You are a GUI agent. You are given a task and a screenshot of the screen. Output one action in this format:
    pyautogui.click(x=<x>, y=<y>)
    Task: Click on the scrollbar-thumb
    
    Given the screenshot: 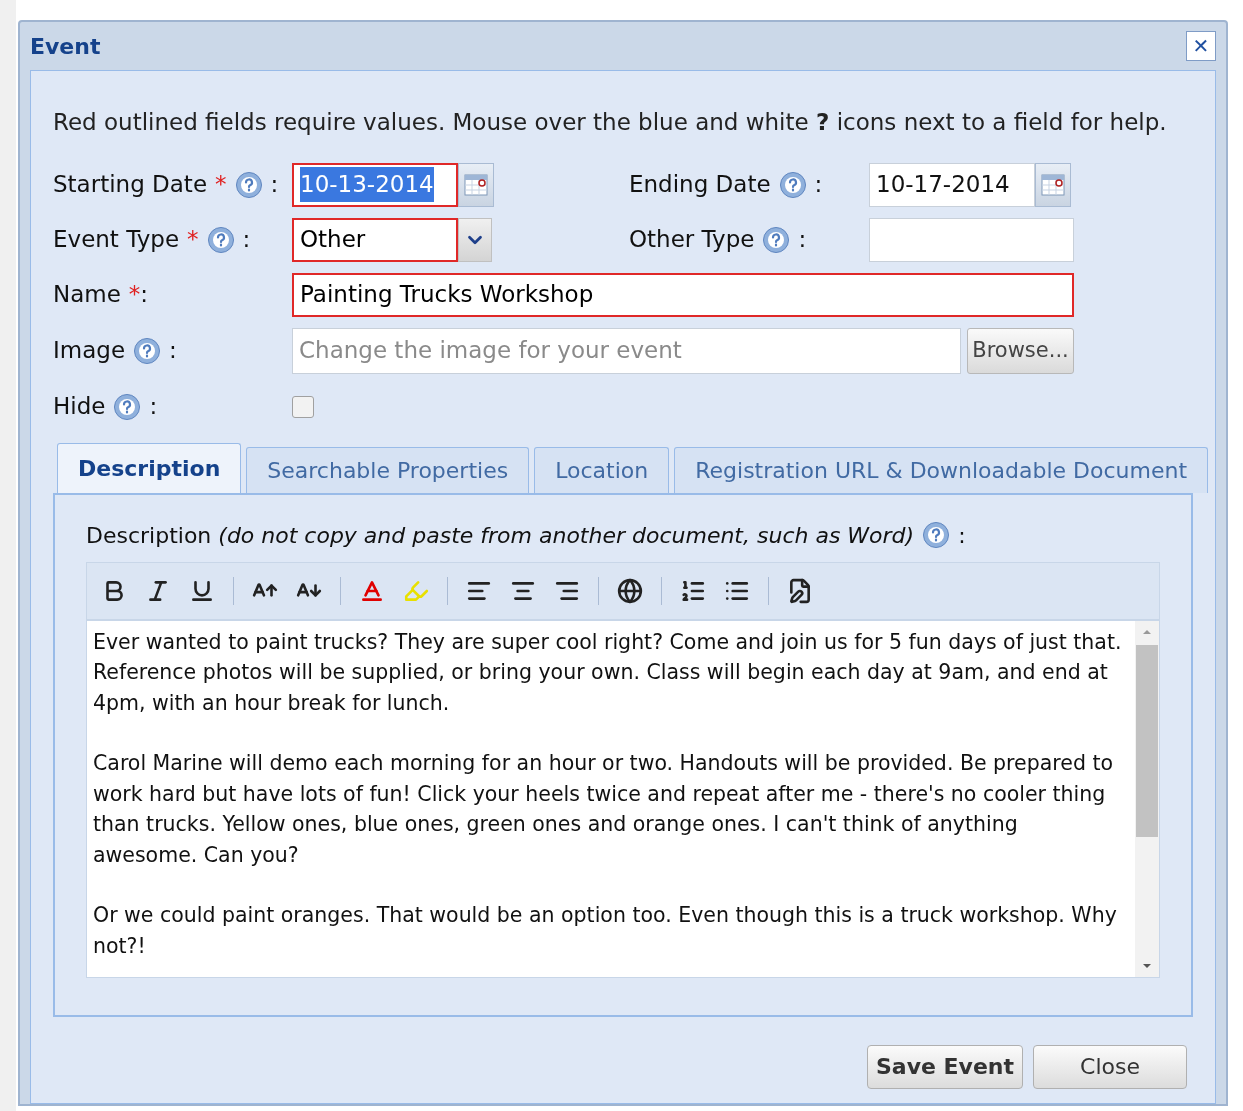 What is the action you would take?
    pyautogui.click(x=1147, y=740)
    